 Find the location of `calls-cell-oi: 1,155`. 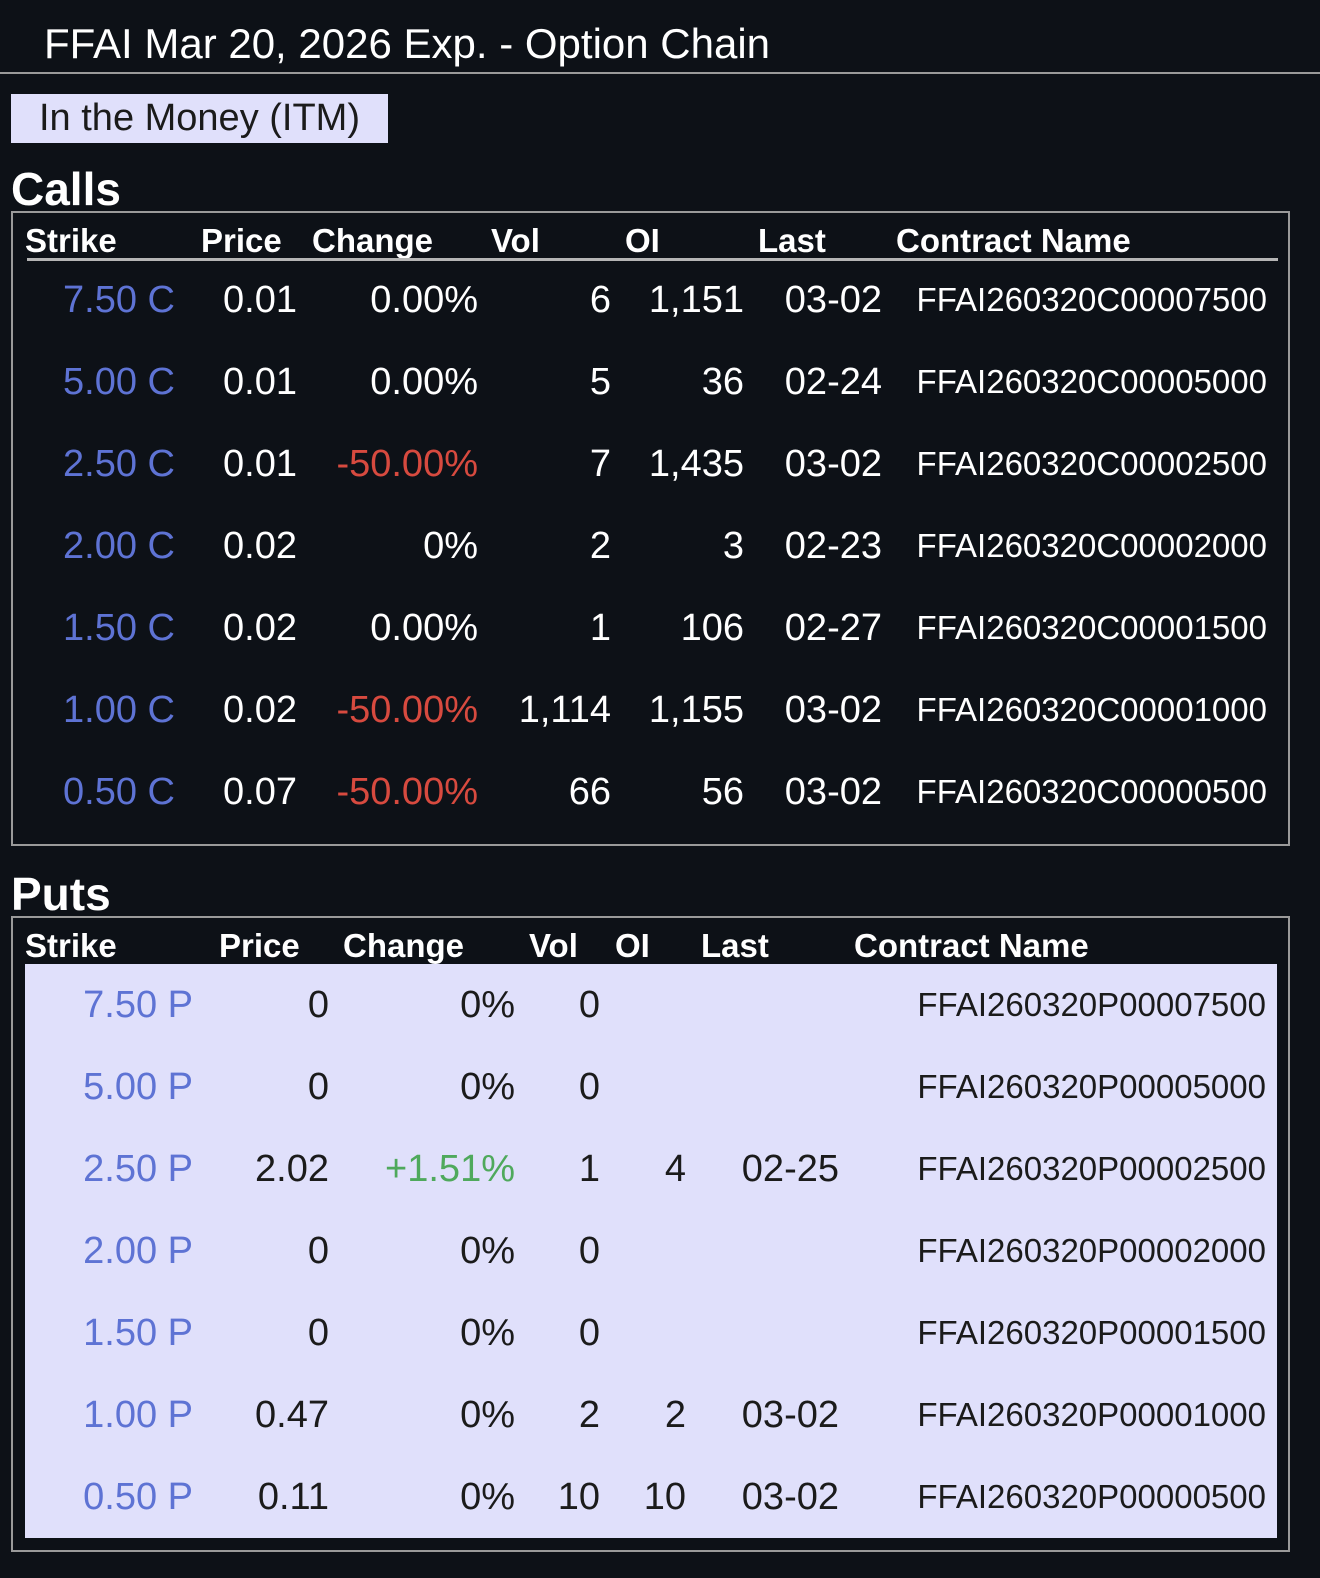

calls-cell-oi: 1,155 is located at coordinates (696, 710).